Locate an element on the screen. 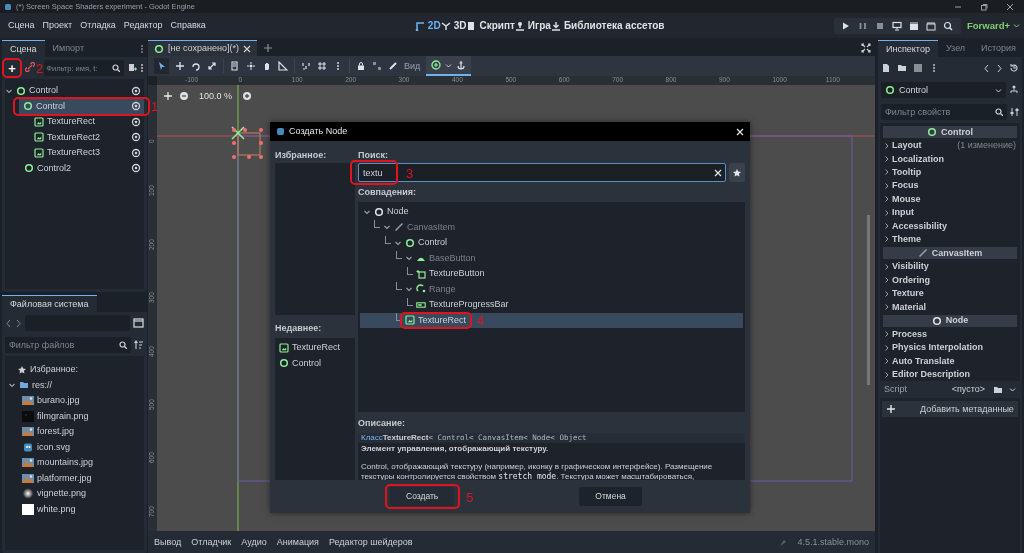 Image resolution: width=1024 pixels, height=553 pixels. file-name: forest.jpg is located at coordinates (56, 432).